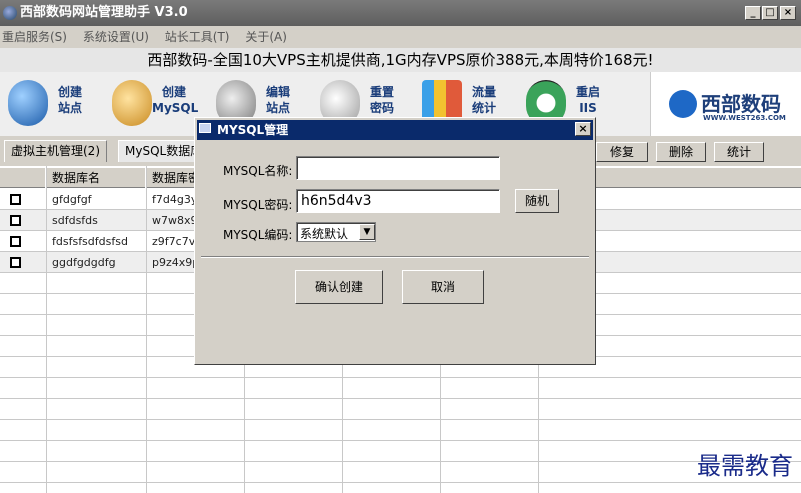 Image resolution: width=801 pixels, height=493 pixels. I want to click on db-password-cell: z9f7c7v, so click(174, 241).